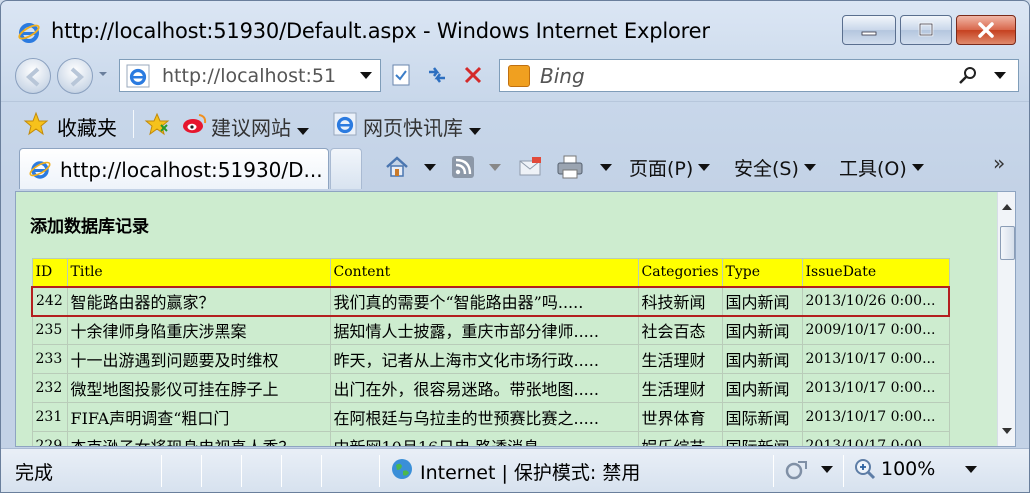  What do you see at coordinates (34, 473) in the screenshot?
I see `status-text: 完成` at bounding box center [34, 473].